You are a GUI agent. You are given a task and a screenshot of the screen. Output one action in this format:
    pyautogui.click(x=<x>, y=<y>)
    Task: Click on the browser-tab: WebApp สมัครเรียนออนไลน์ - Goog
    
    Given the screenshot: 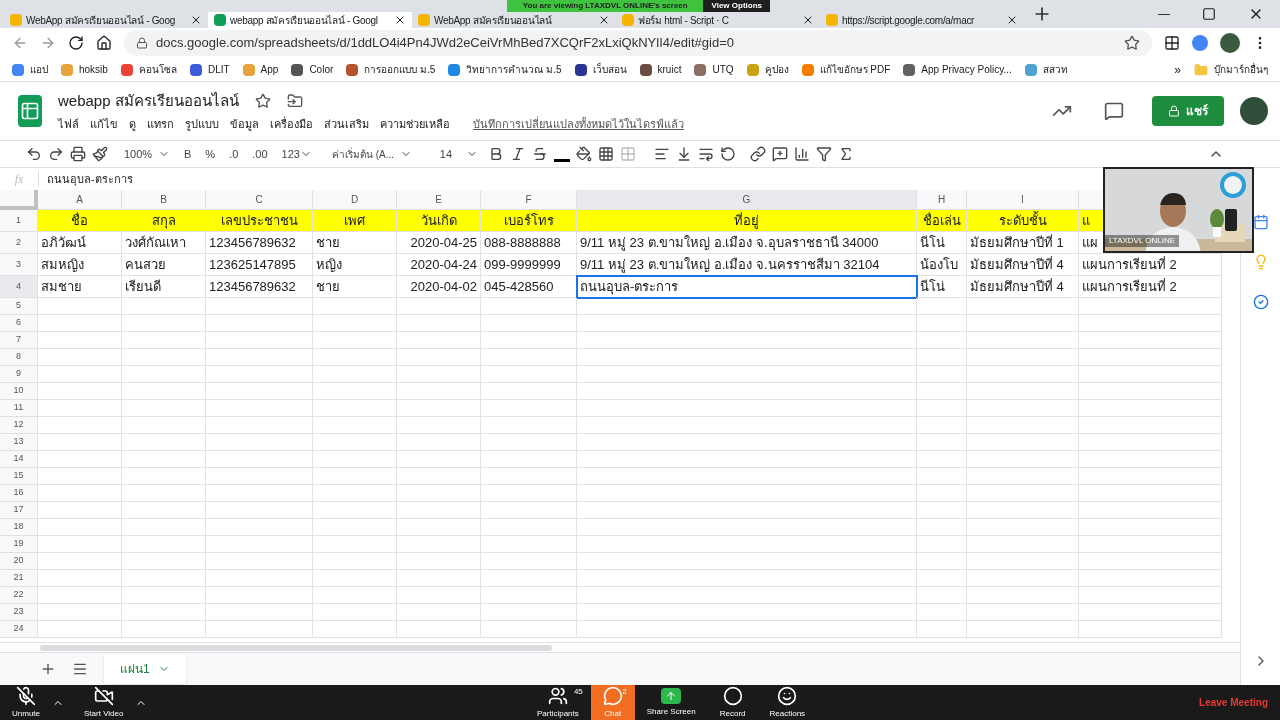 What is the action you would take?
    pyautogui.click(x=106, y=20)
    